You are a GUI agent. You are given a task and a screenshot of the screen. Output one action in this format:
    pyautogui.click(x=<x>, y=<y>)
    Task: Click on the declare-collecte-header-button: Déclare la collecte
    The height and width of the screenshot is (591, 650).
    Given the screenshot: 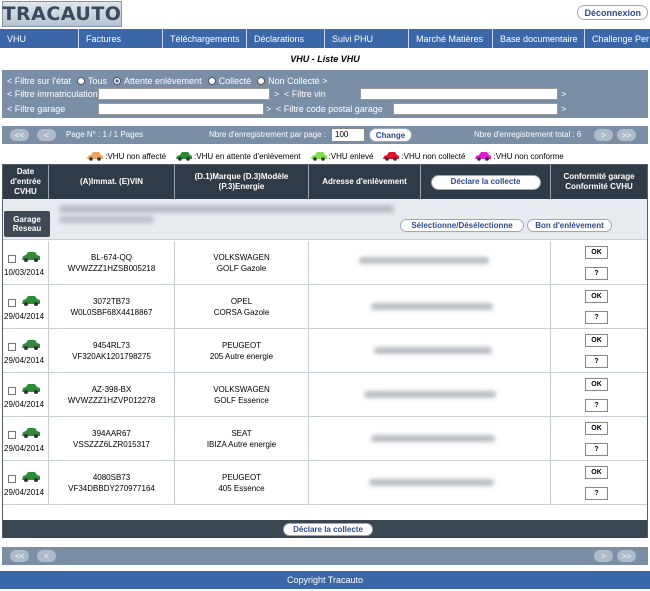 What is the action you would take?
    pyautogui.click(x=485, y=182)
    